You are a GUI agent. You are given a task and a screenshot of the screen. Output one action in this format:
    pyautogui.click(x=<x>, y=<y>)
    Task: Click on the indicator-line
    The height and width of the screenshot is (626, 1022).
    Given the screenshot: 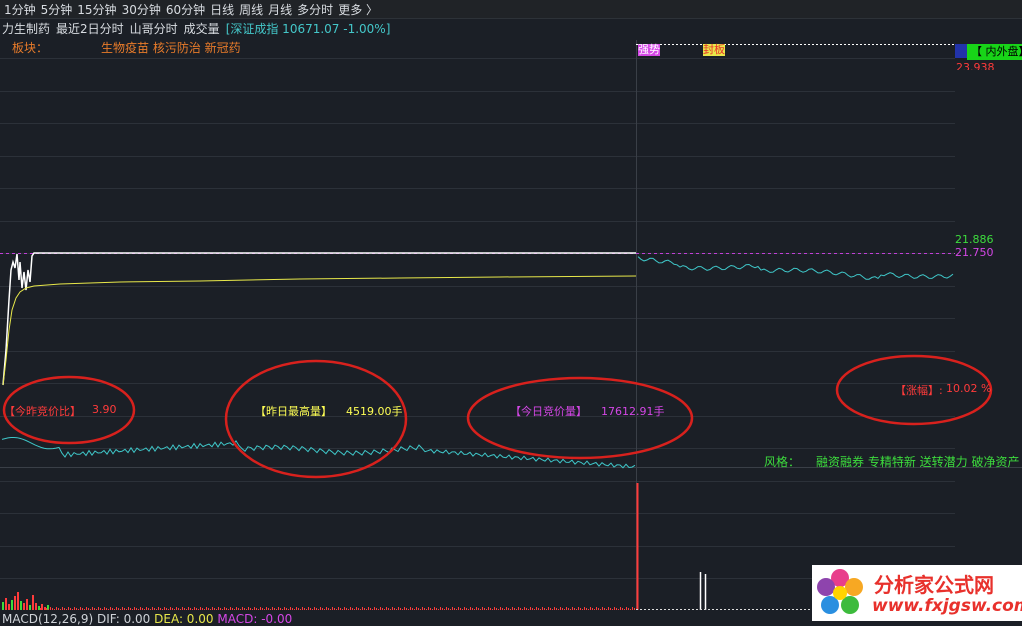 What is the action you would take?
    pyautogui.click(x=318, y=453)
    